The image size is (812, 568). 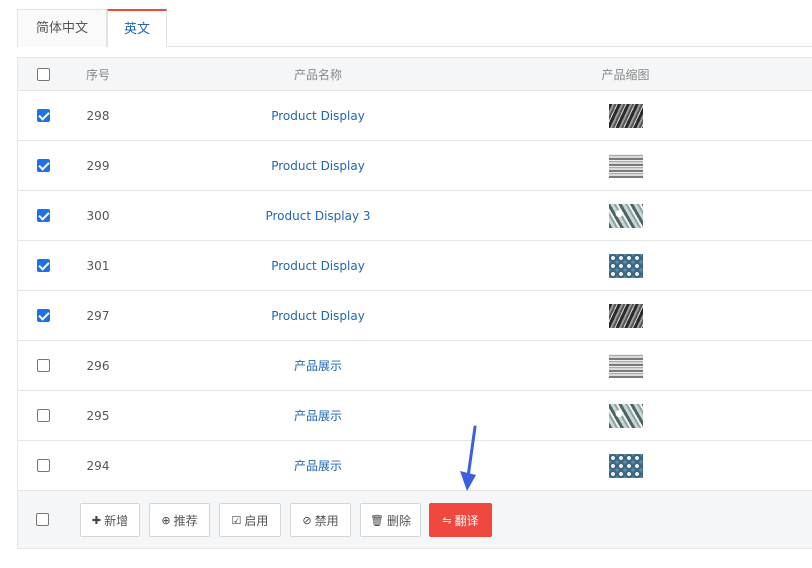 I want to click on add-button: ✚ 新增, so click(x=110, y=520).